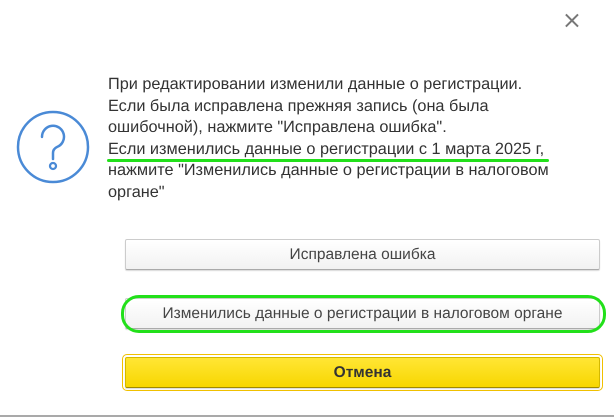 The height and width of the screenshot is (417, 614). What do you see at coordinates (572, 20) in the screenshot?
I see `close-button: ×` at bounding box center [572, 20].